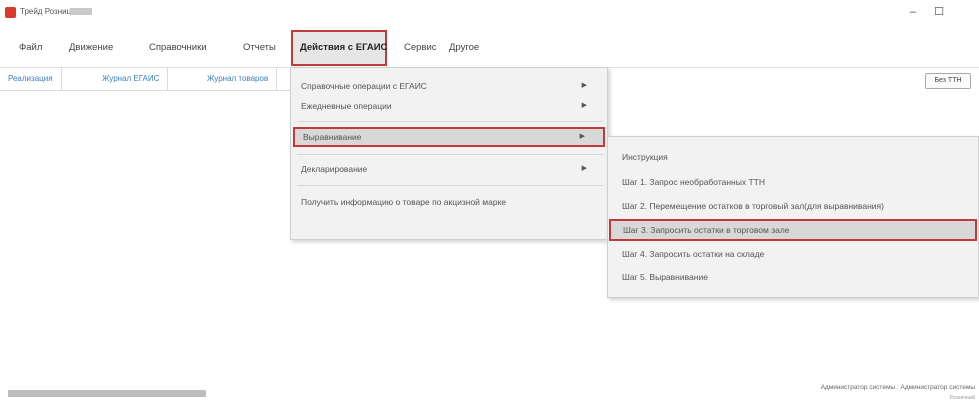  I want to click on submenu-item-instruction: Инструкция, so click(793, 157).